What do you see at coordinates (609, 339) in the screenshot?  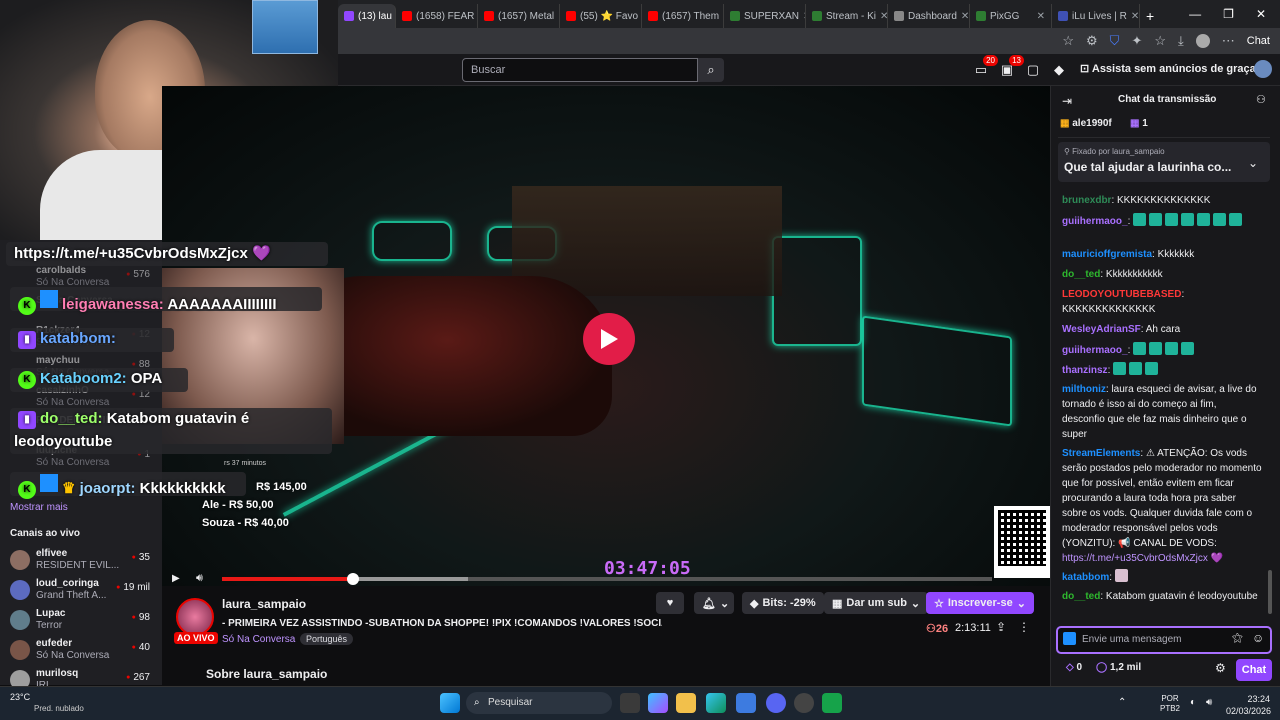 I see `play-button` at bounding box center [609, 339].